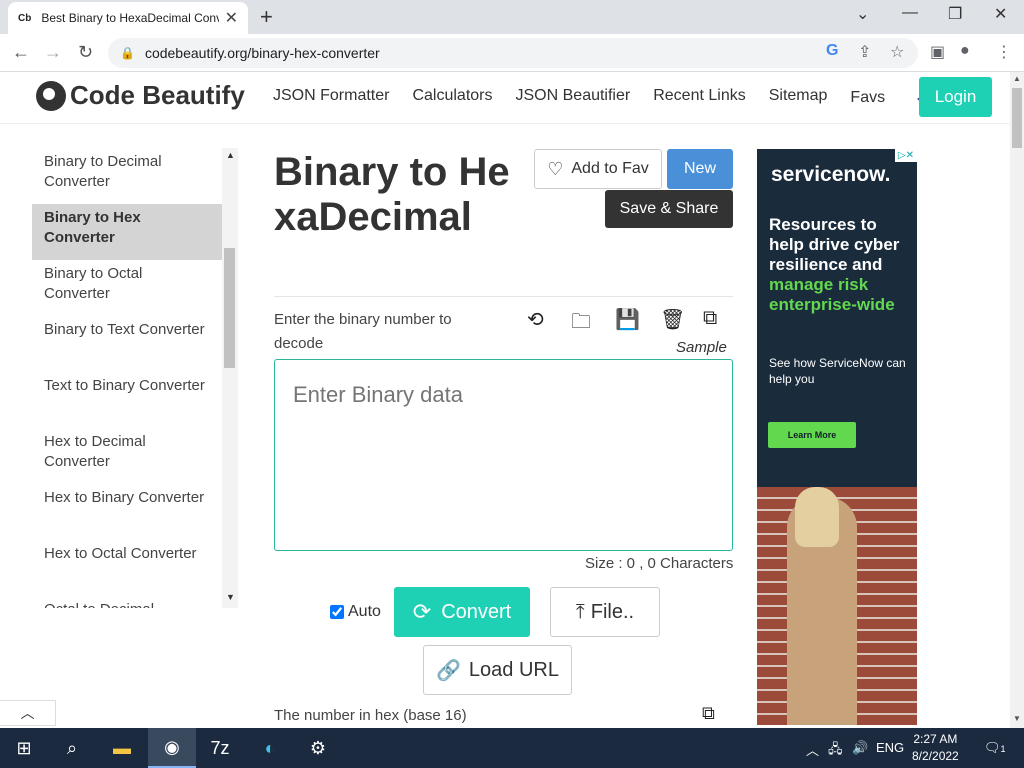 The height and width of the screenshot is (768, 1024). What do you see at coordinates (452, 97) in the screenshot?
I see `nav-calculators: Calculators` at bounding box center [452, 97].